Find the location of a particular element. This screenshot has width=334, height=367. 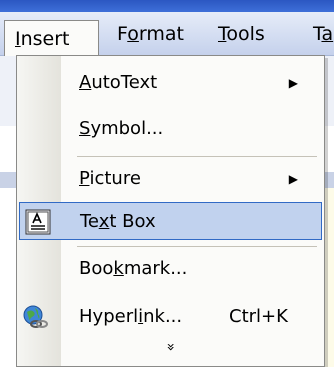

menu-item-picture: Picture ▶ is located at coordinates (170, 179).